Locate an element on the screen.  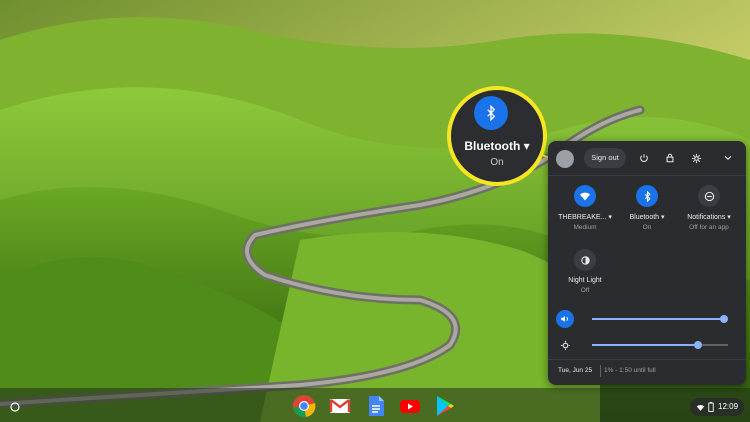
callout-label: Bluetooth ▾ is located at coordinates (497, 146).